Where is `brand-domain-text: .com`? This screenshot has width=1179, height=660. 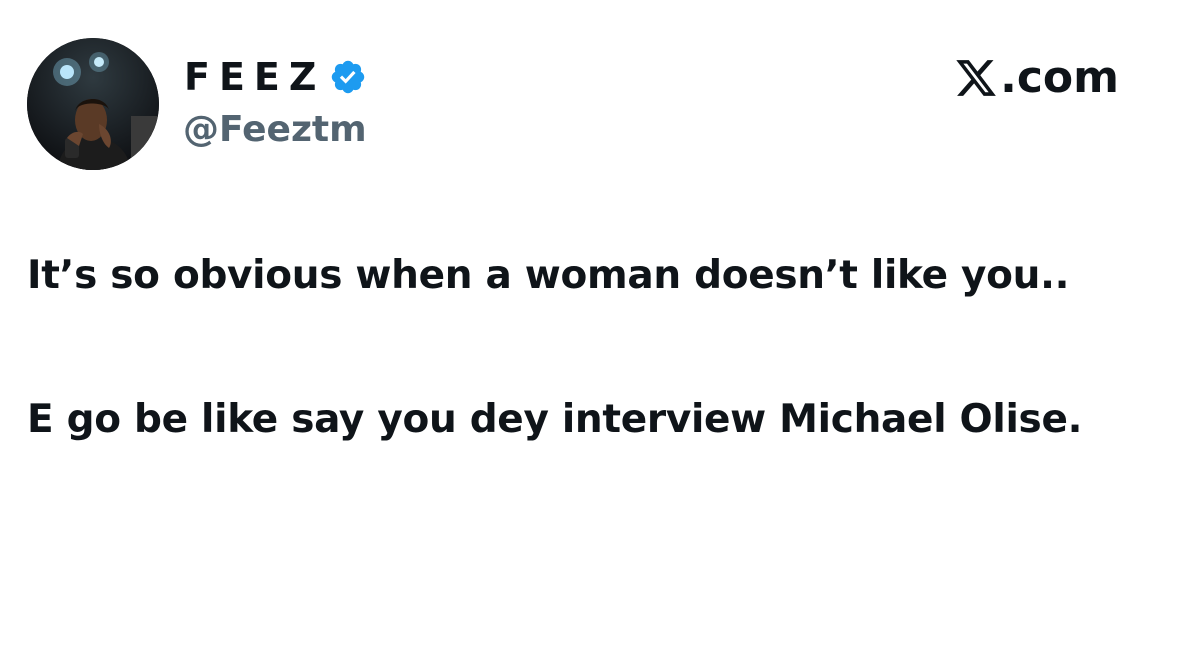 brand-domain-text: .com is located at coordinates (1059, 77).